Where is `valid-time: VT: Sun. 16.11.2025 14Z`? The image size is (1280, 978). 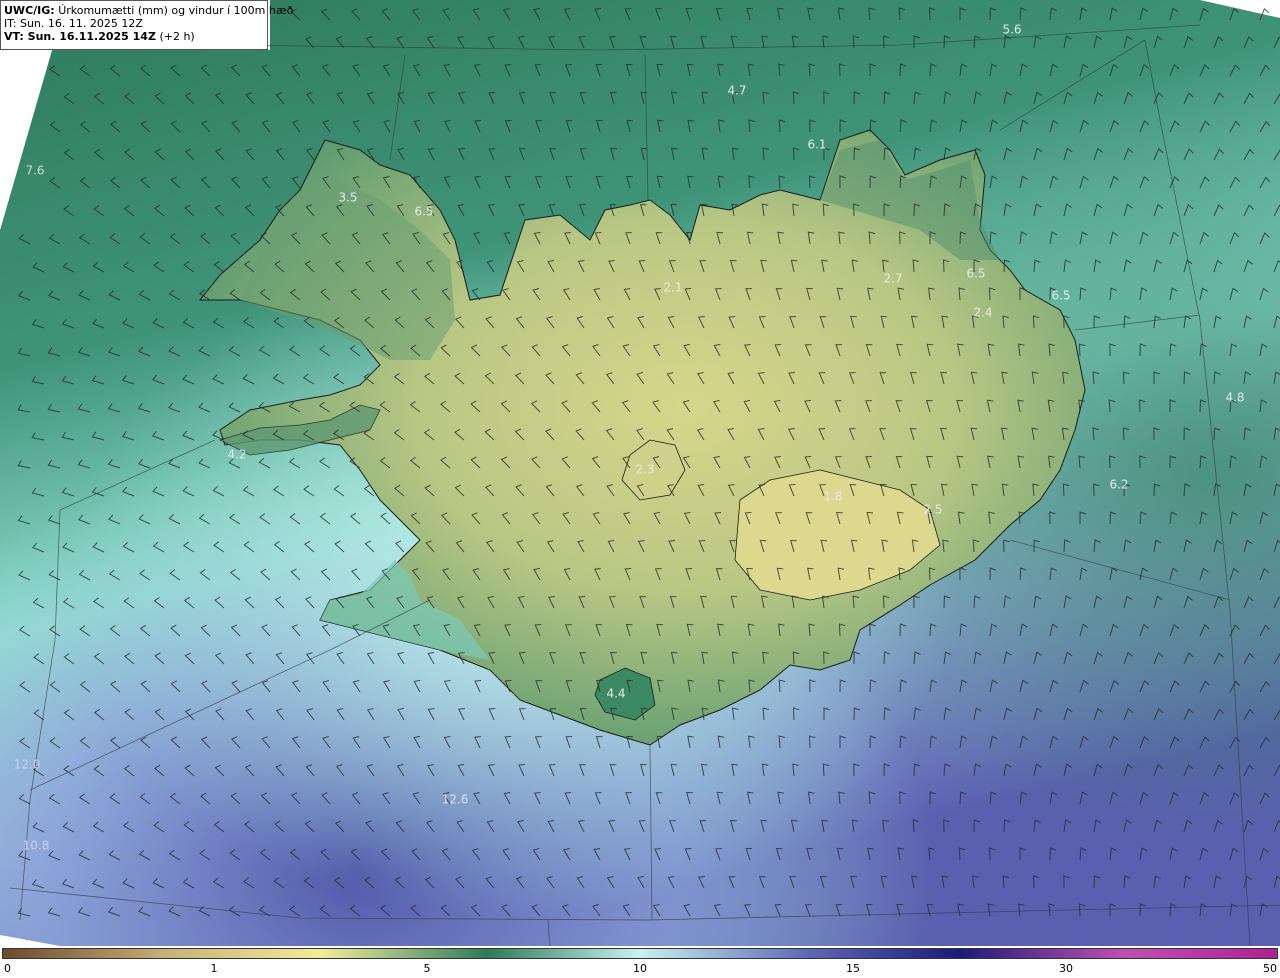
valid-time: VT: Sun. 16.11.2025 14Z is located at coordinates (80, 36).